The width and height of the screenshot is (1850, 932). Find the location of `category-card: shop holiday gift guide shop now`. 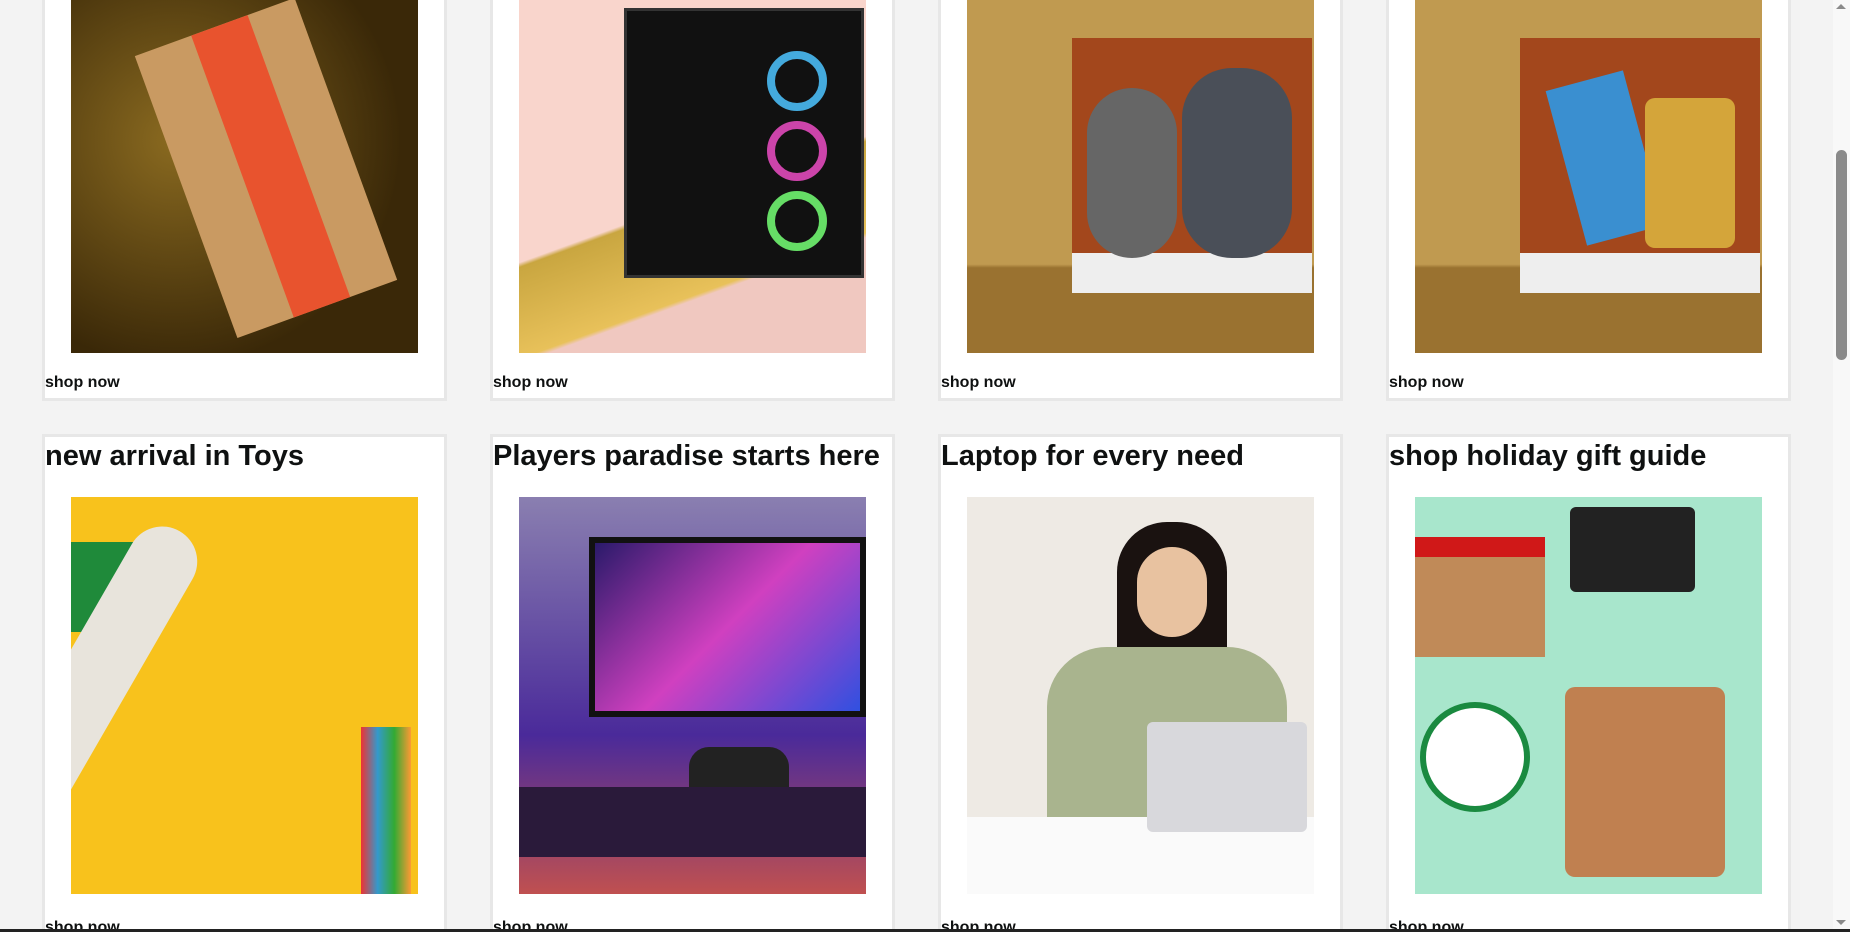

category-card: shop holiday gift guide shop now is located at coordinates (1588, 683).